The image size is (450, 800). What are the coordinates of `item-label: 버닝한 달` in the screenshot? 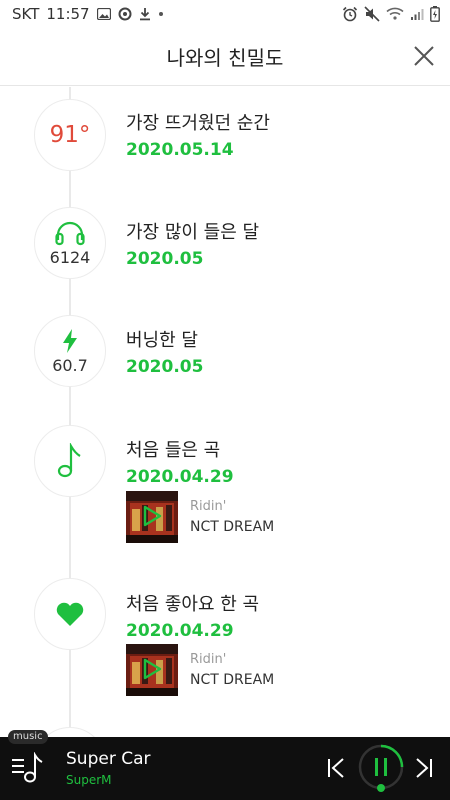 It's located at (162, 340).